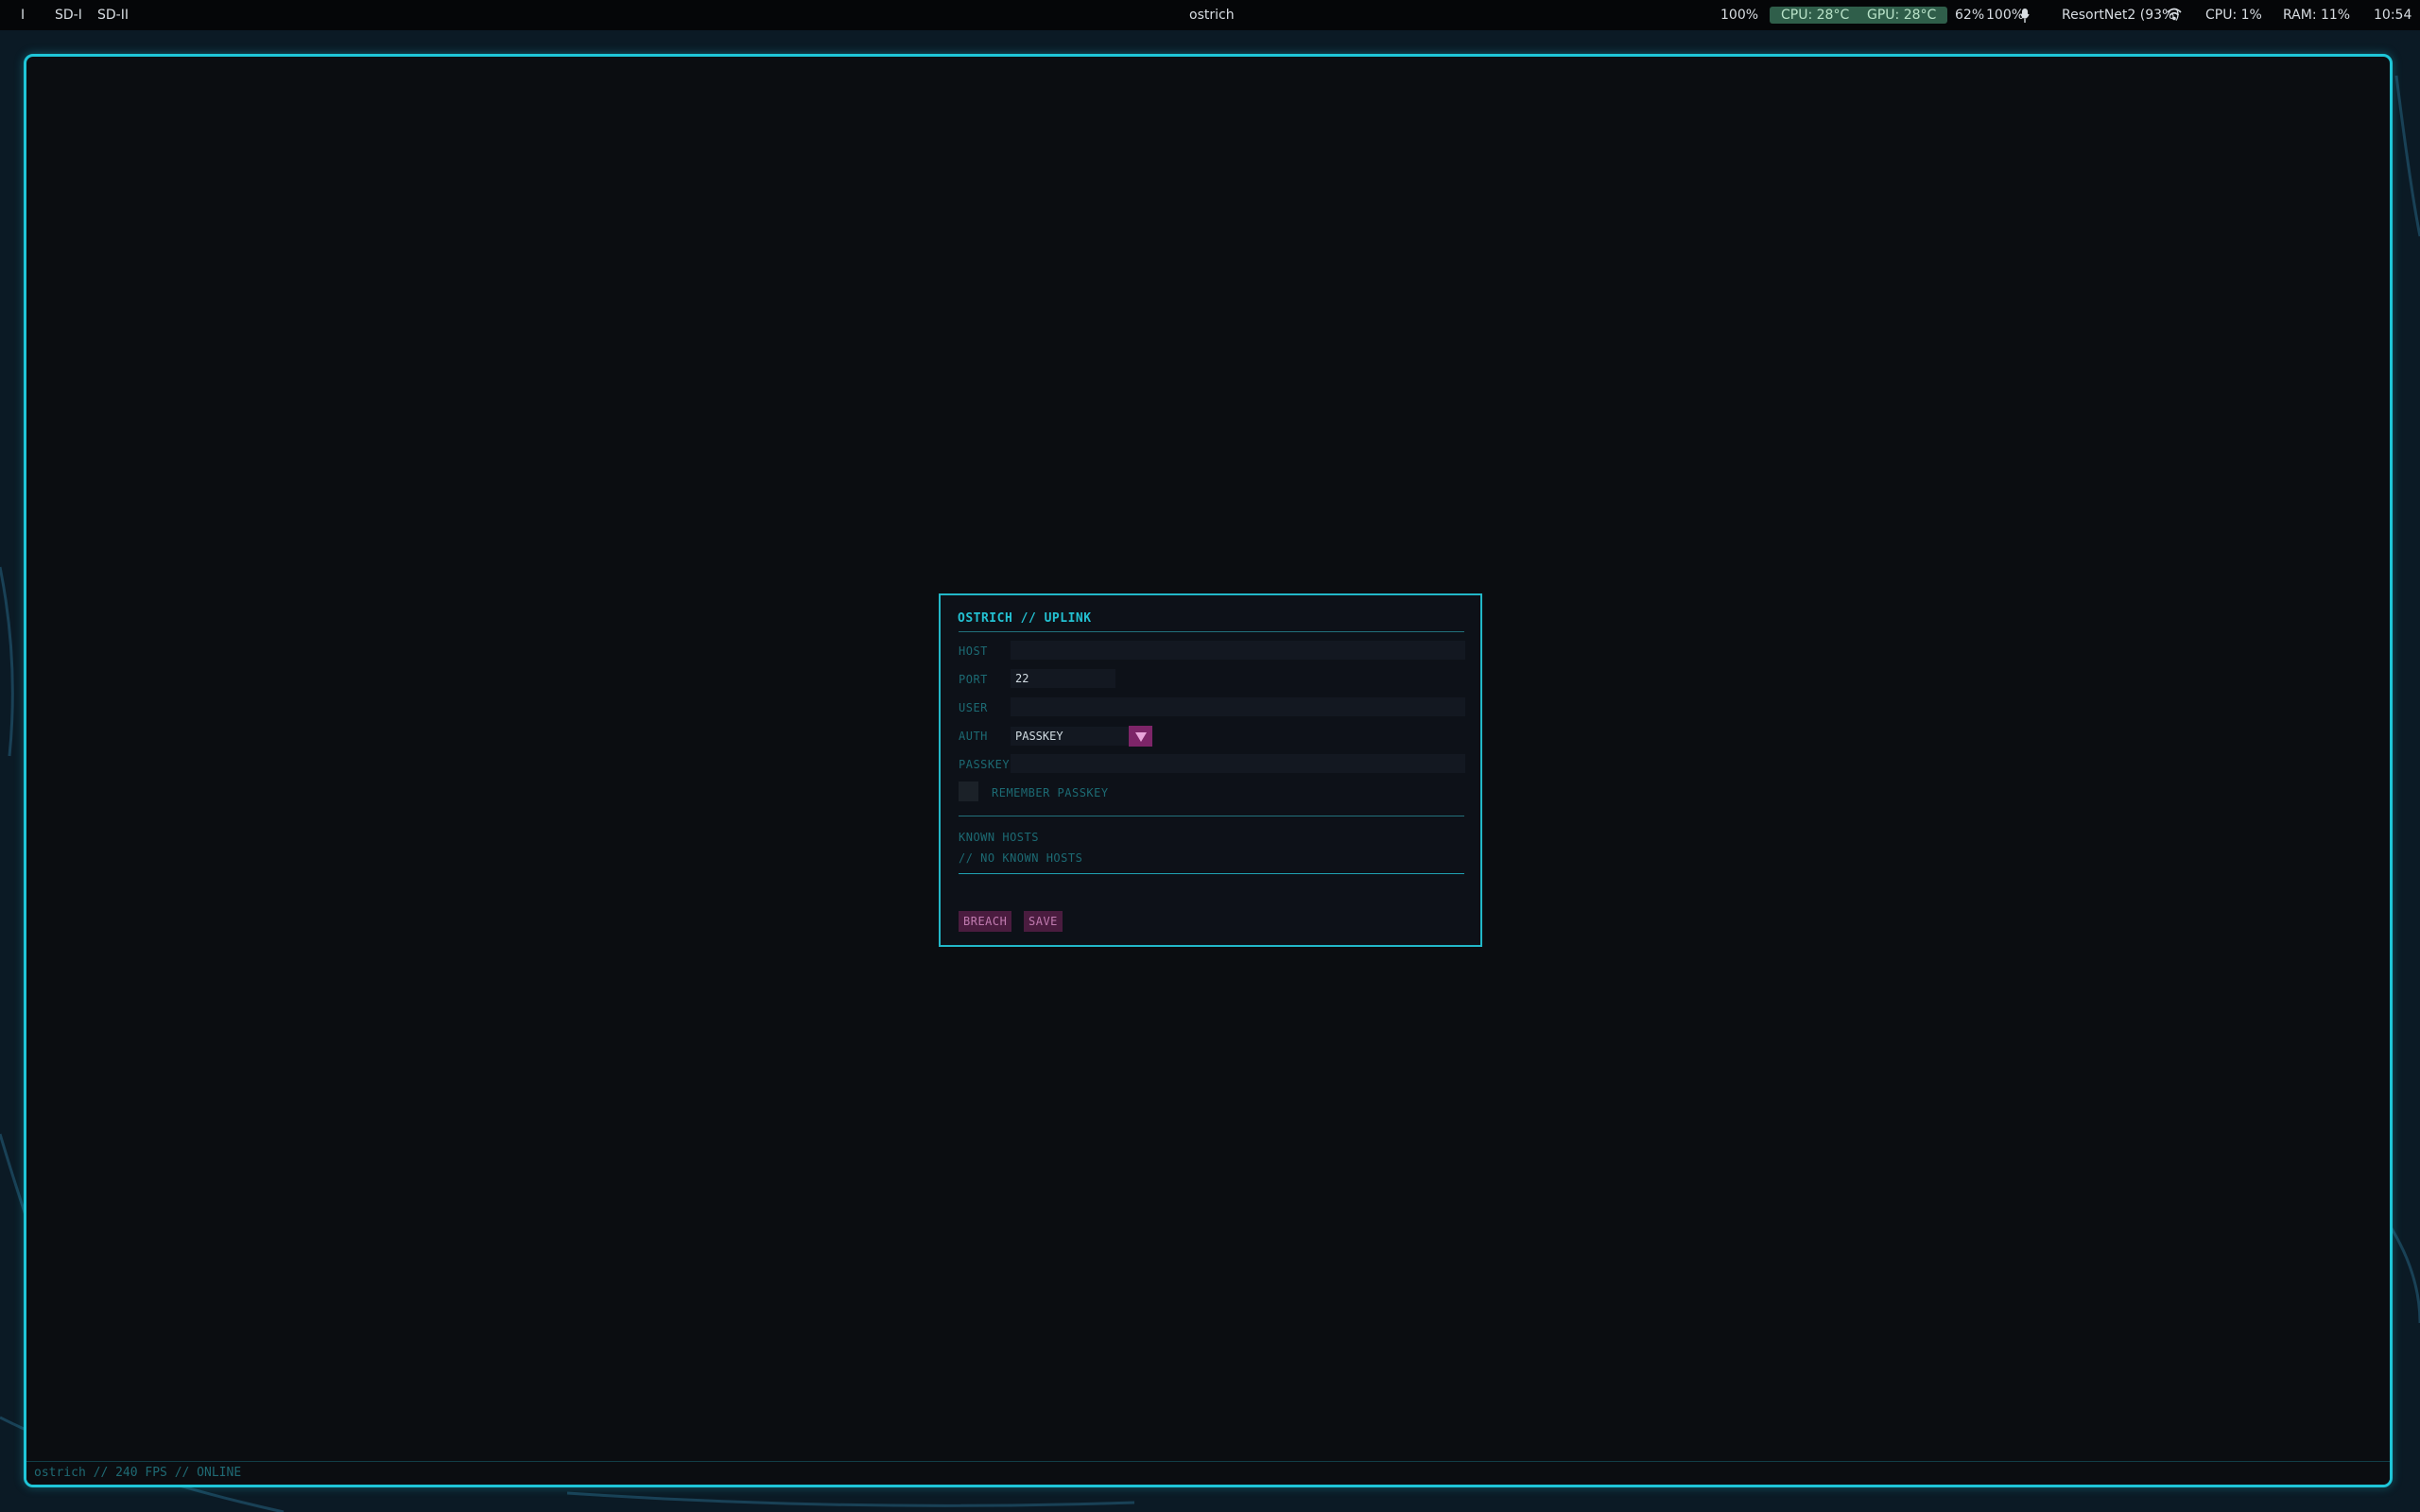 This screenshot has width=2420, height=1512. I want to click on auth-select: PASSKEY, so click(1070, 736).